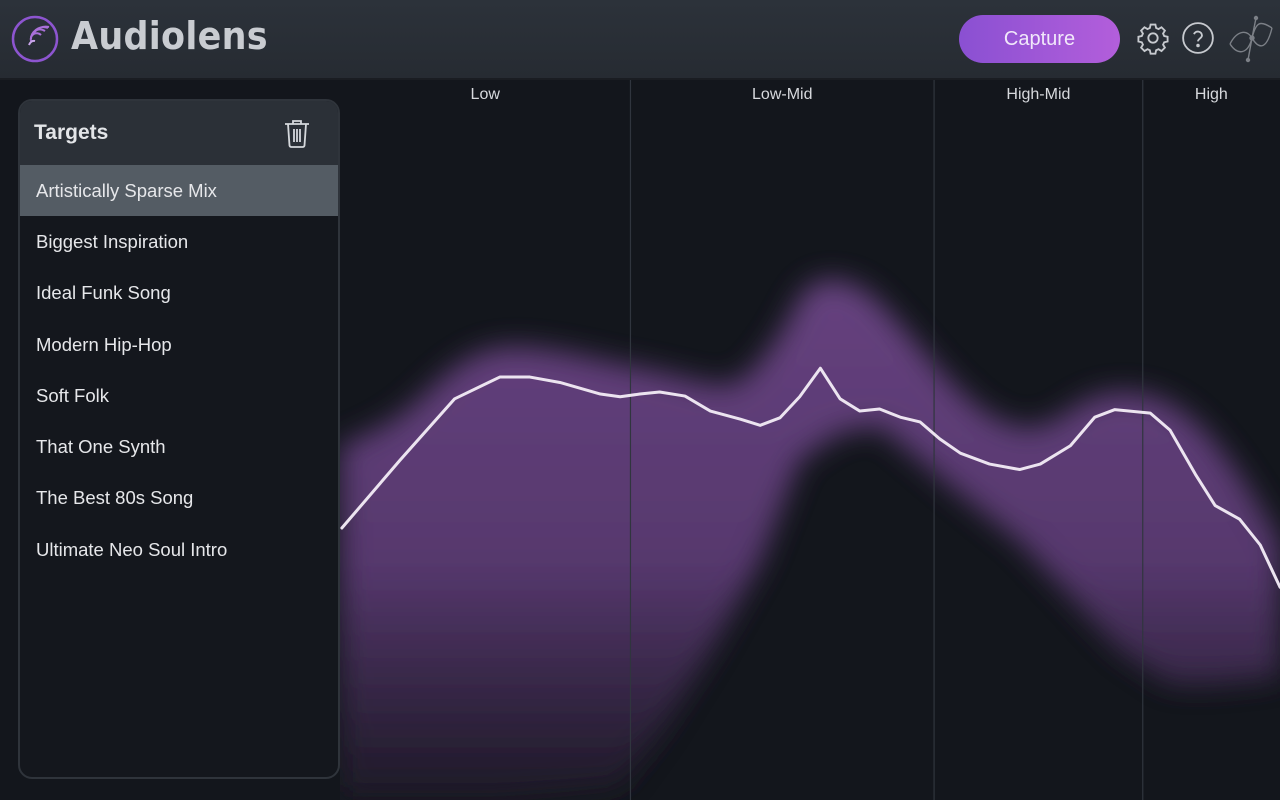 This screenshot has width=1280, height=800. Describe the element at coordinates (485, 94) in the screenshot. I see `band-label: Low` at that location.